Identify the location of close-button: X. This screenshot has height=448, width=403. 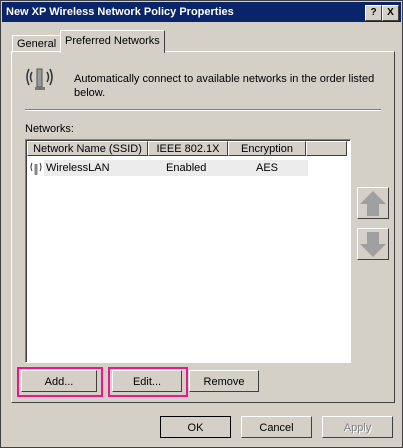
(390, 13).